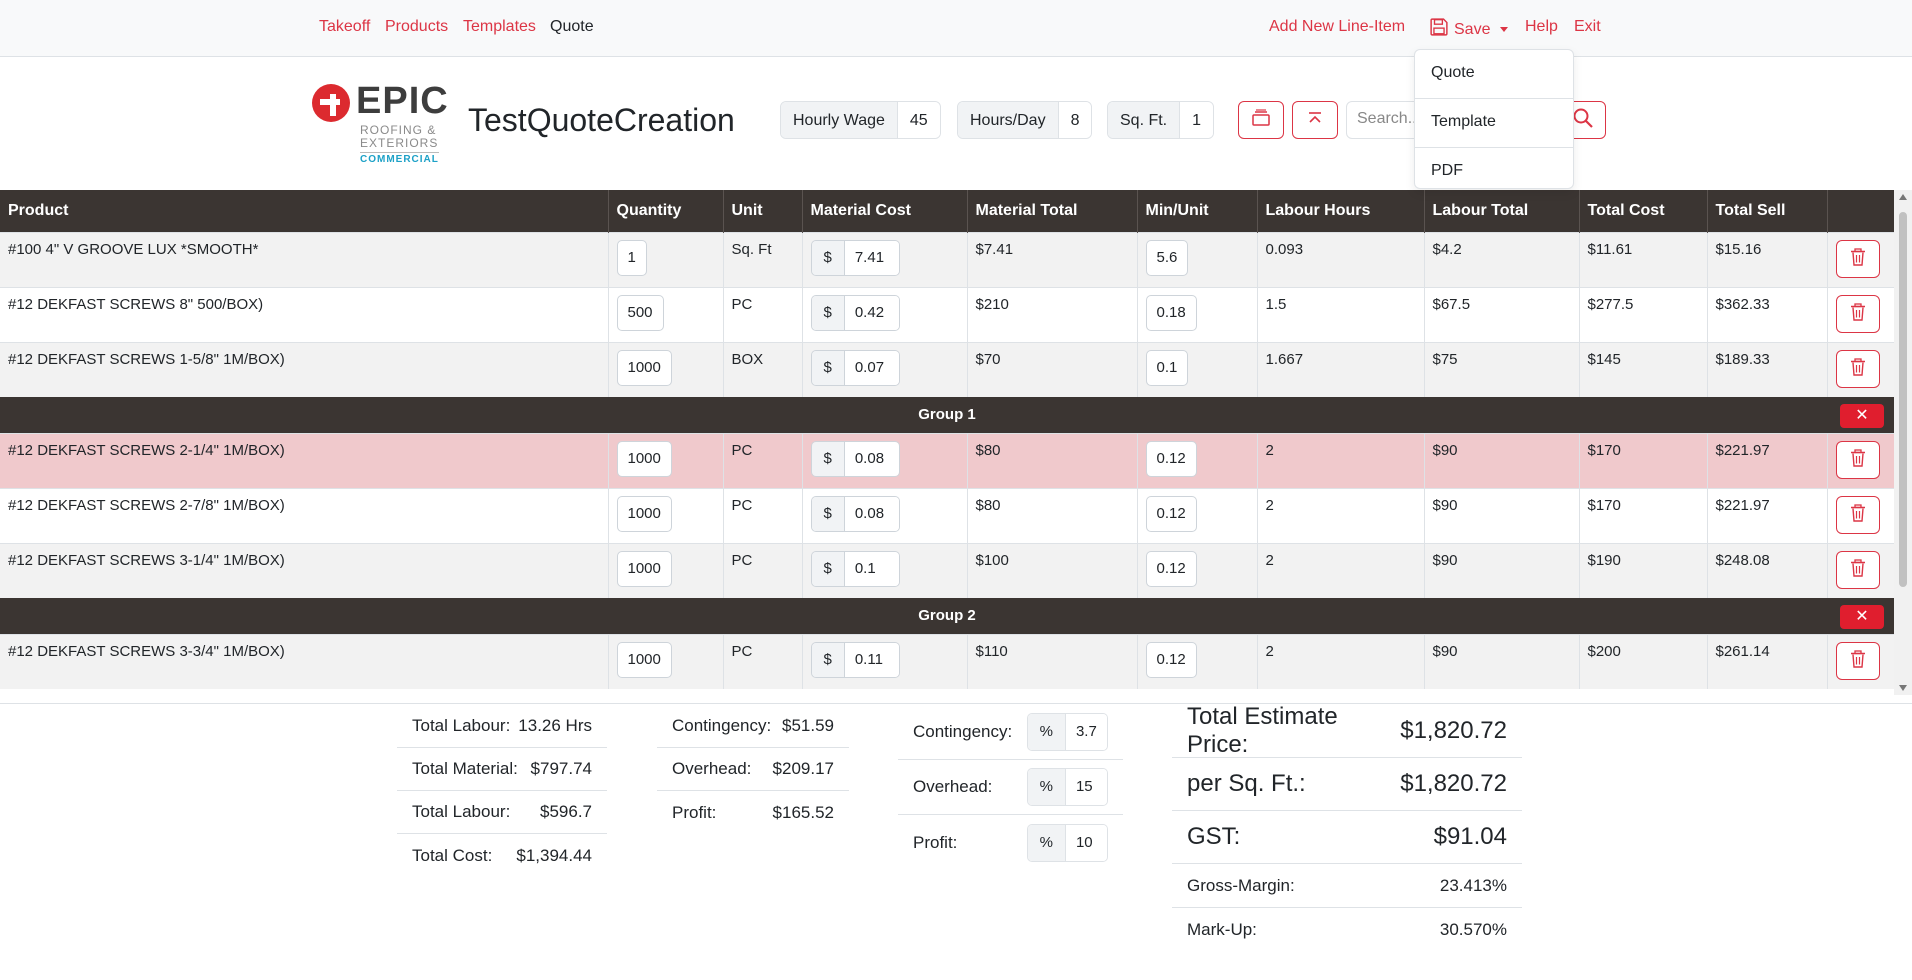 Image resolution: width=1912 pixels, height=980 pixels. Describe the element at coordinates (1075, 120) in the screenshot. I see `hours-day-input: 8` at that location.